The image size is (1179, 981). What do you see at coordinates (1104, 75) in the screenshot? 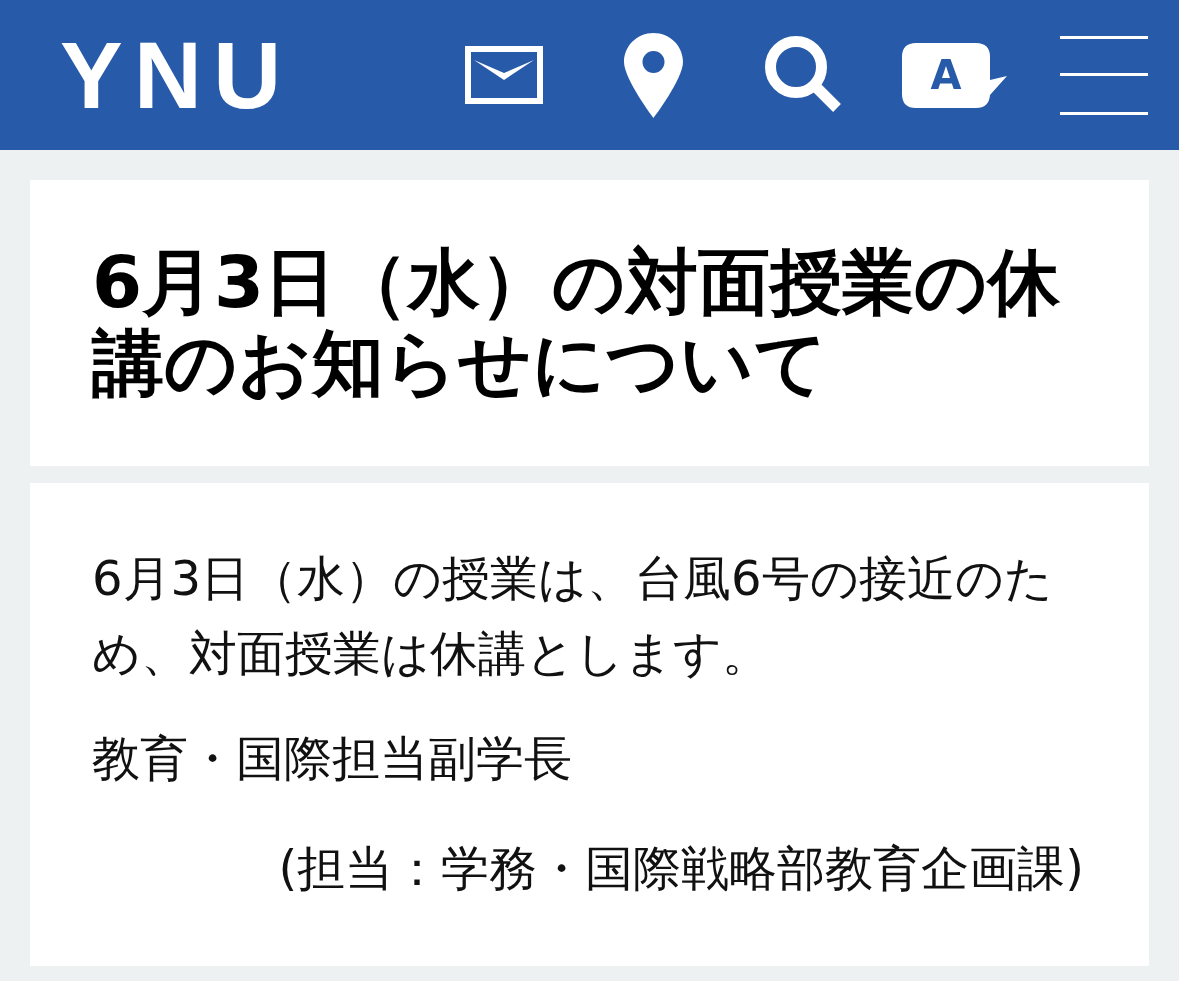
I see `menu-icon` at bounding box center [1104, 75].